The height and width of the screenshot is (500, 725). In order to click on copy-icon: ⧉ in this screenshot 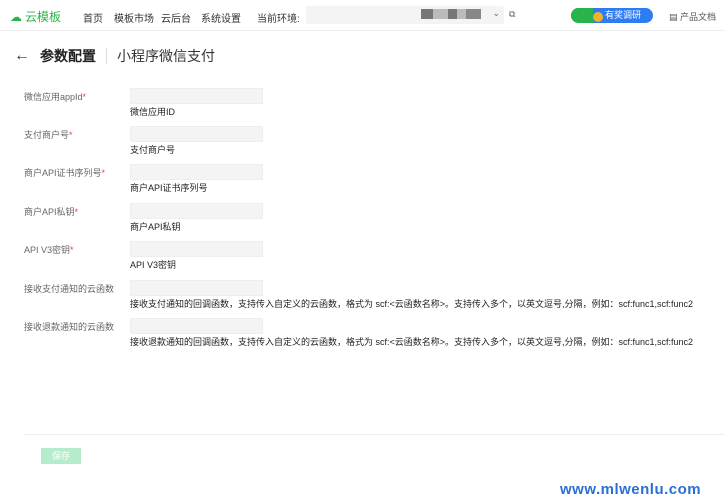, I will do `click(512, 14)`.